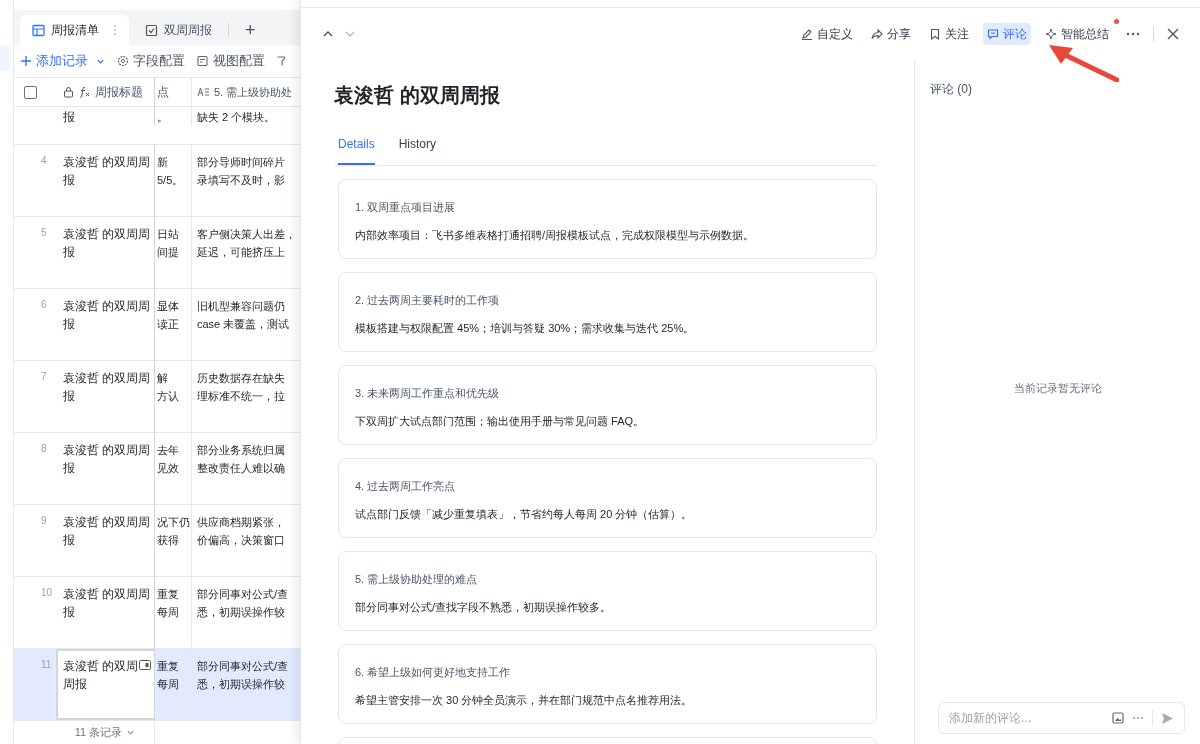 This screenshot has height=744, width=1200. What do you see at coordinates (98, 732) in the screenshot?
I see `record-count: 11 条记录` at bounding box center [98, 732].